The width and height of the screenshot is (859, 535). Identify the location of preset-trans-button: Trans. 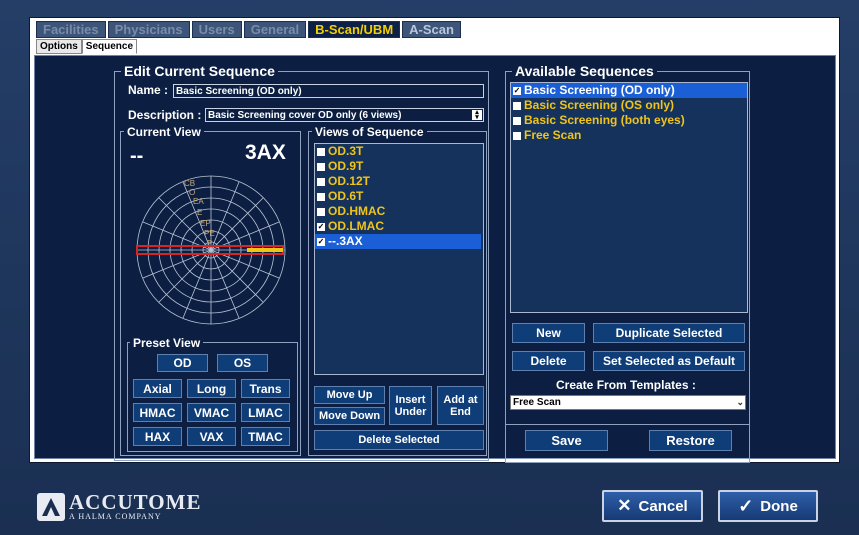
(265, 388).